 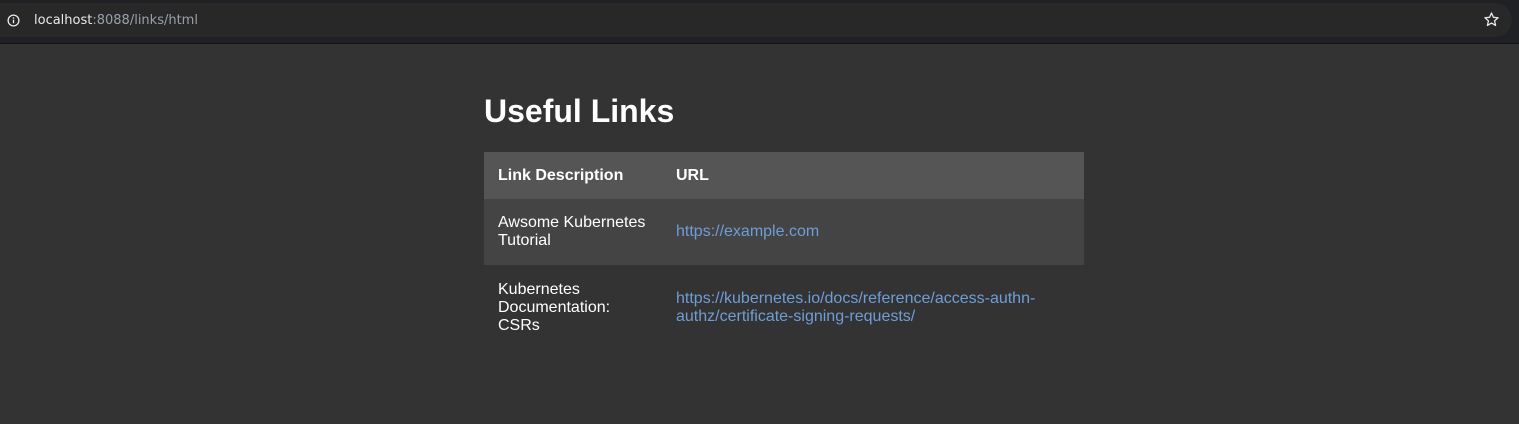 What do you see at coordinates (13, 20) in the screenshot?
I see `info-circle-icon` at bounding box center [13, 20].